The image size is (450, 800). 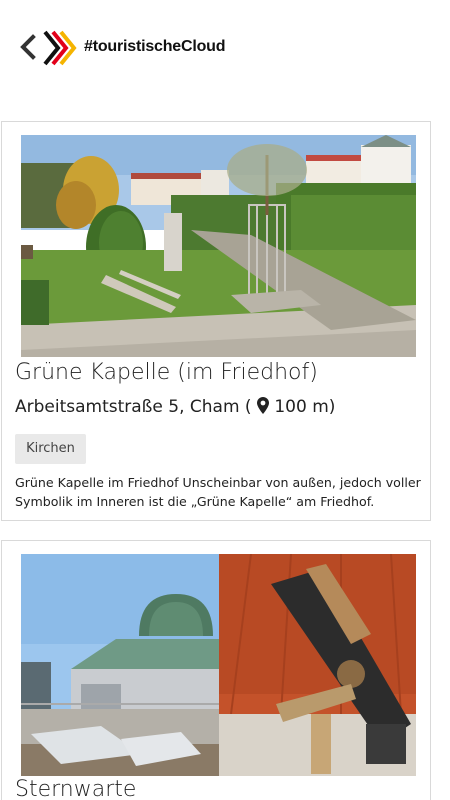 I want to click on poi-title: Grüne Kapelle (im Friedhof), so click(x=166, y=372).